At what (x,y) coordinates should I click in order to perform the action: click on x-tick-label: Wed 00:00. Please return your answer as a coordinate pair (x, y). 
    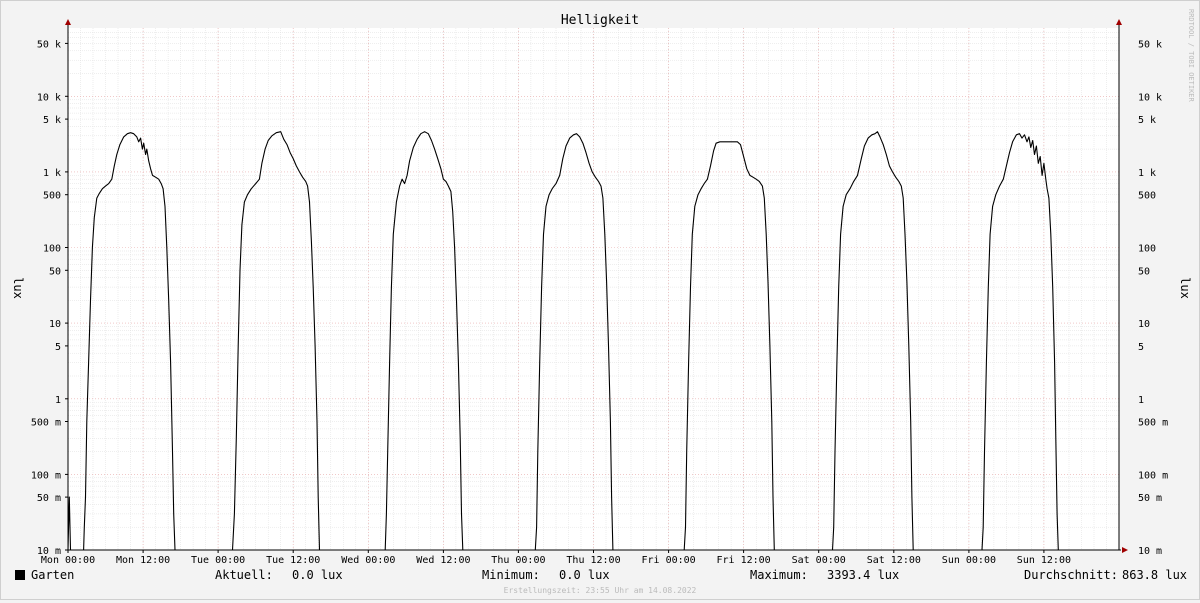
    Looking at the image, I should click on (368, 560).